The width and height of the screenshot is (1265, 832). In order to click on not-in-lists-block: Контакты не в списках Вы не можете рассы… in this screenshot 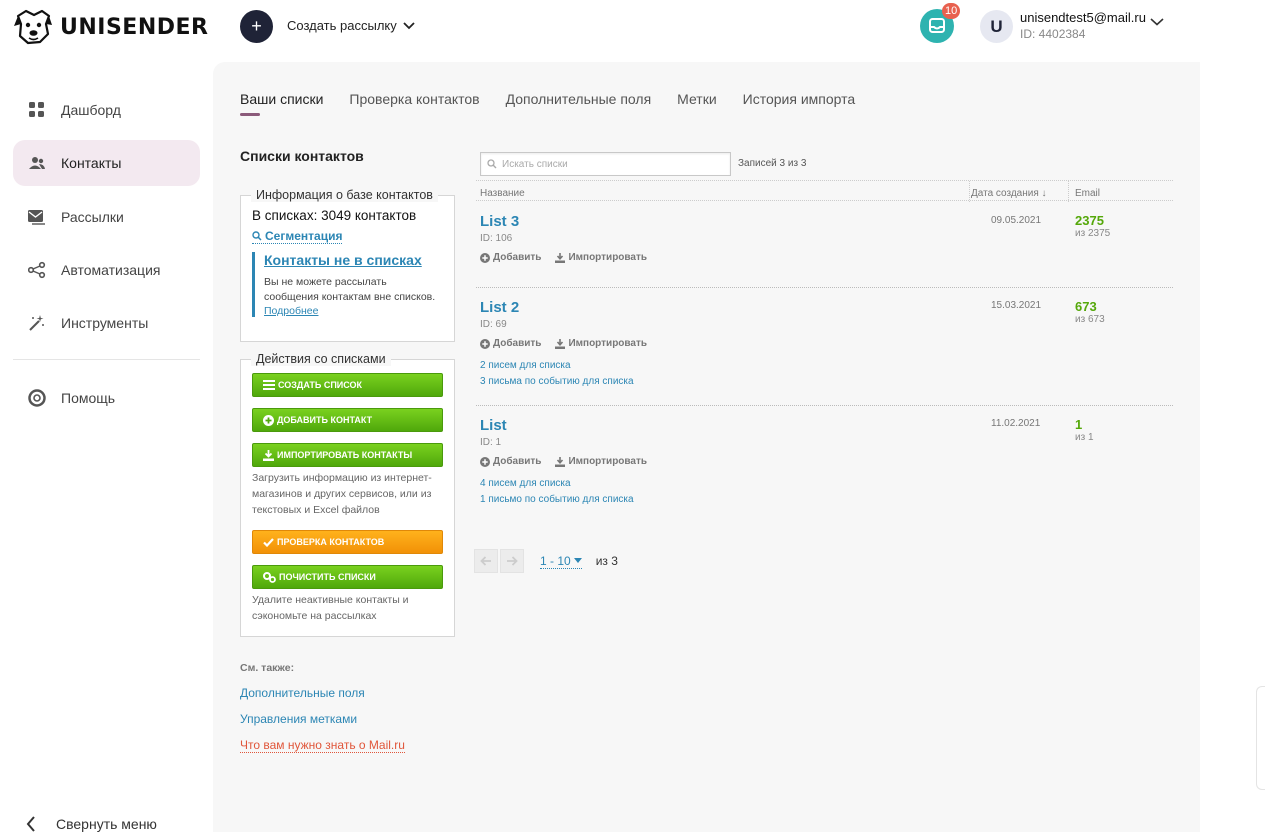, I will do `click(348, 284)`.